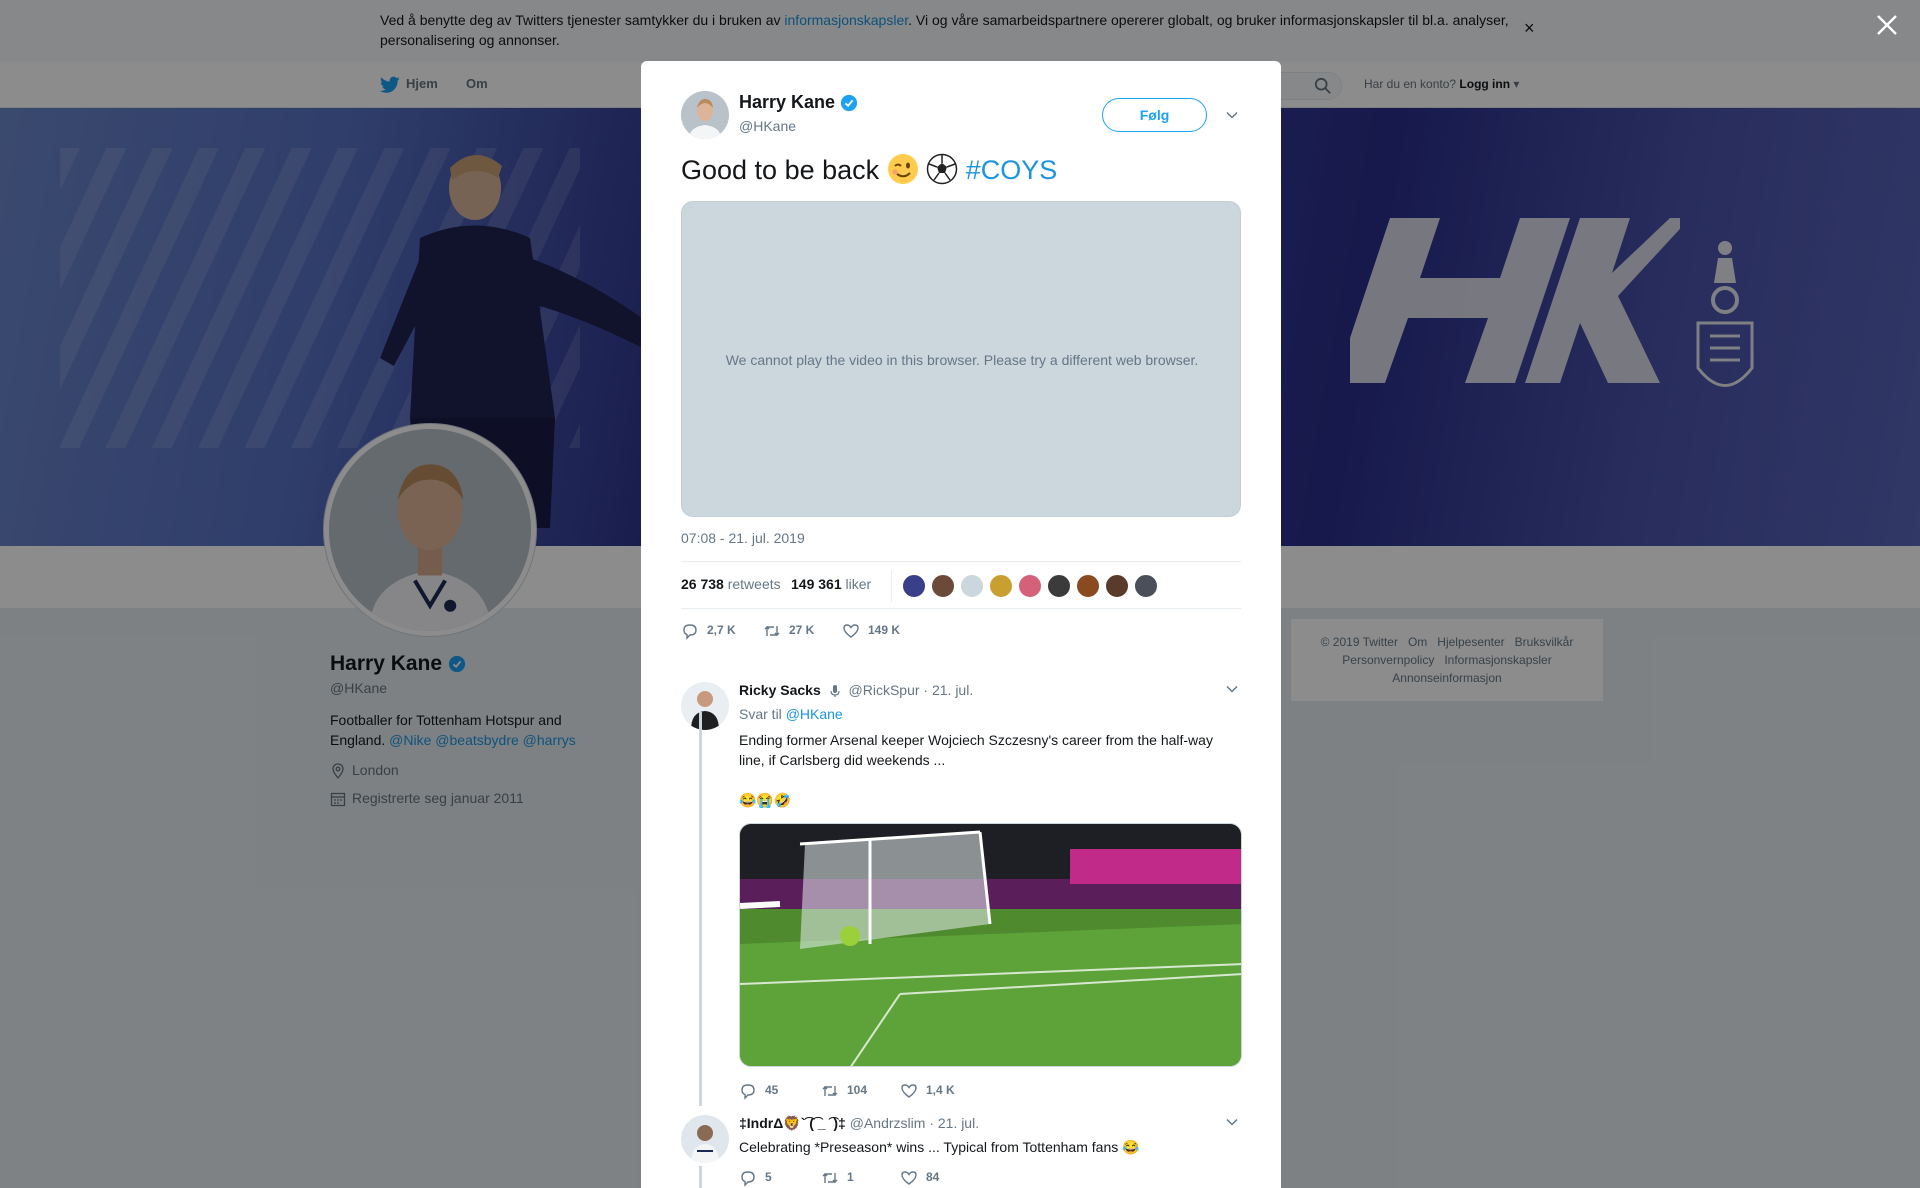 The image size is (1920, 1188). I want to click on like-action: 1,4 K, so click(927, 1091).